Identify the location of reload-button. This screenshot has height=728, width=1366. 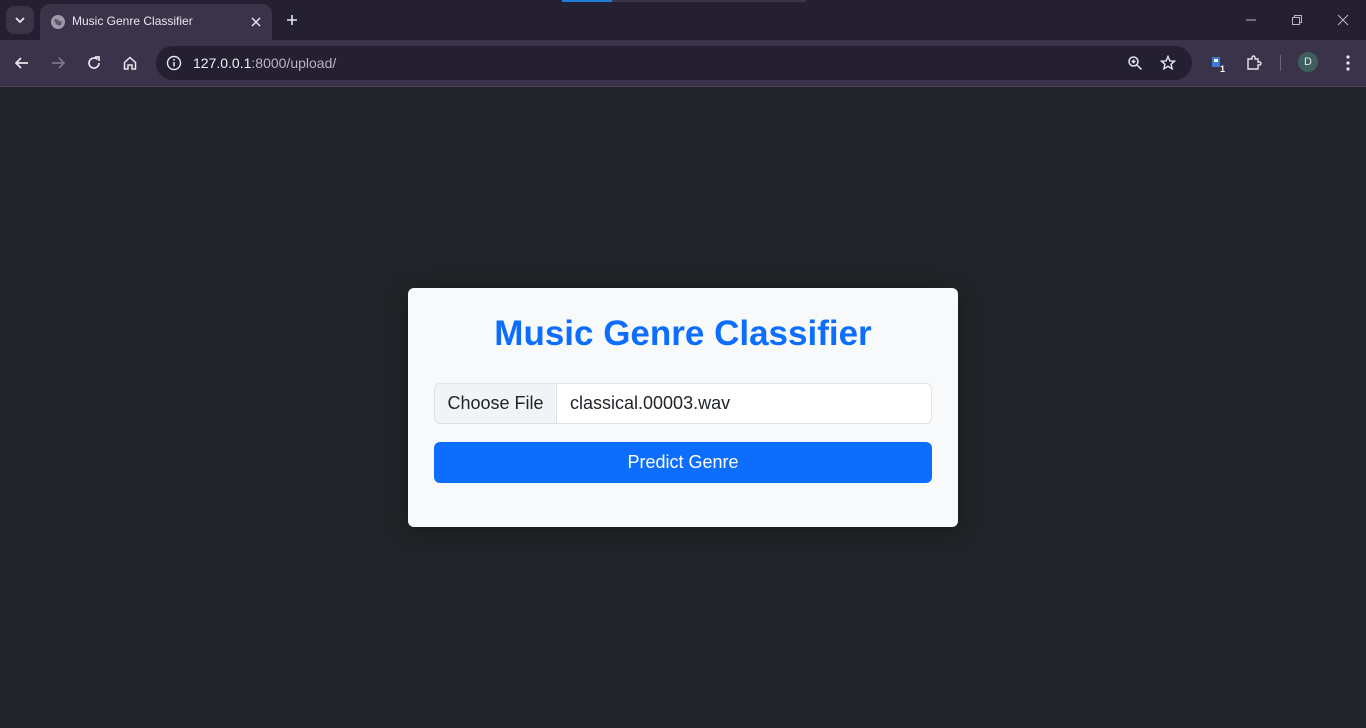
(94, 63).